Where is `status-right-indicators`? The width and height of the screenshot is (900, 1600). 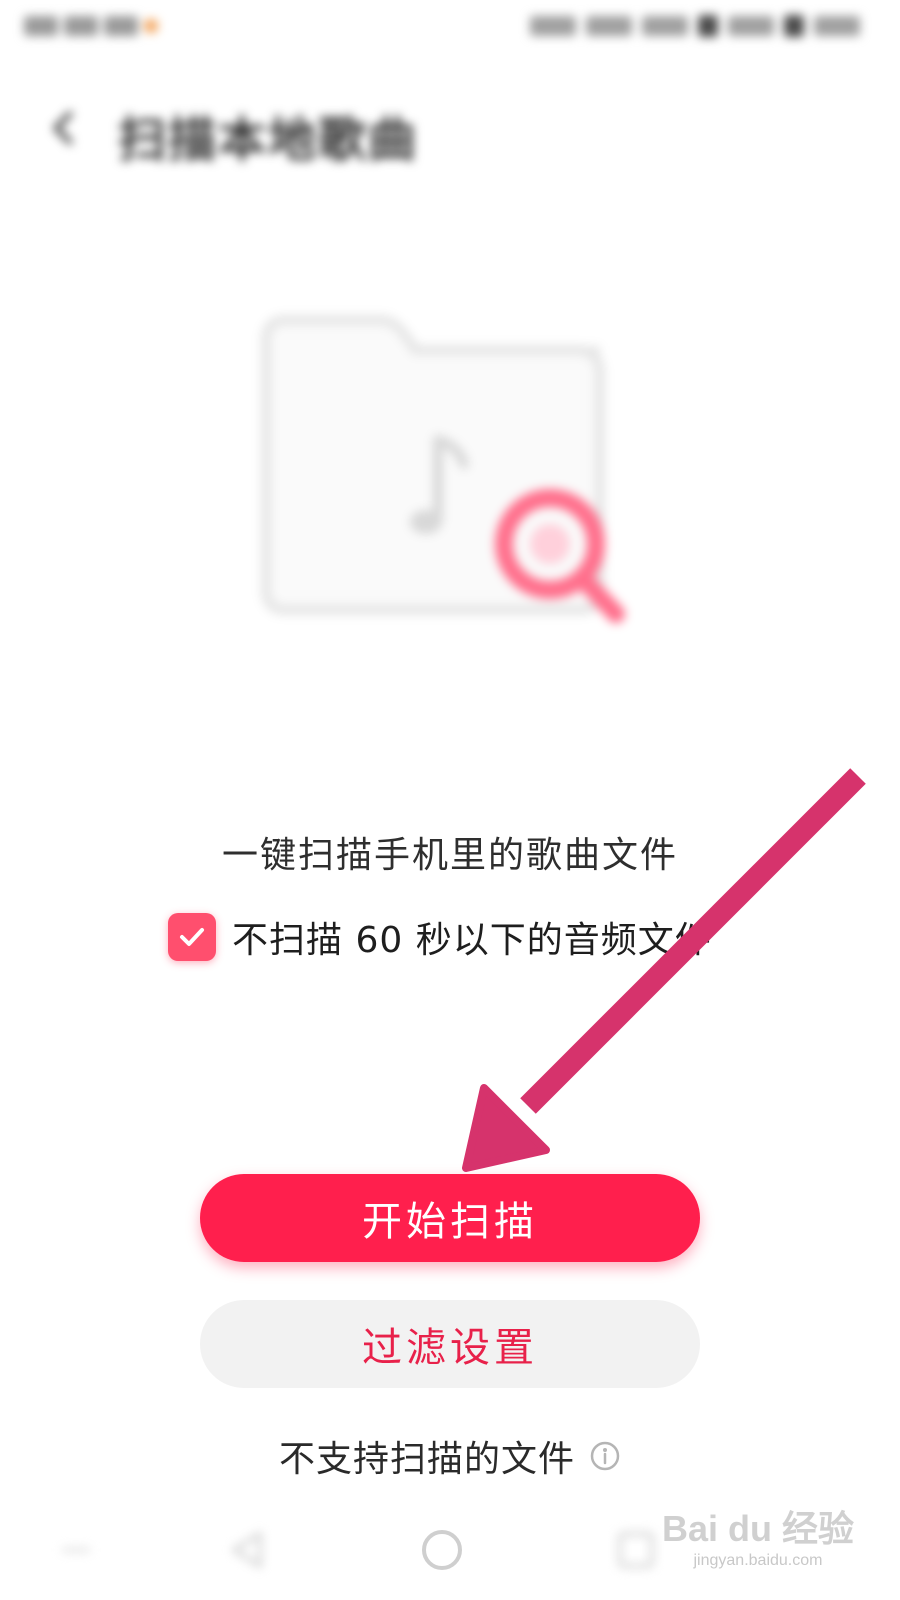 status-right-indicators is located at coordinates (695, 26).